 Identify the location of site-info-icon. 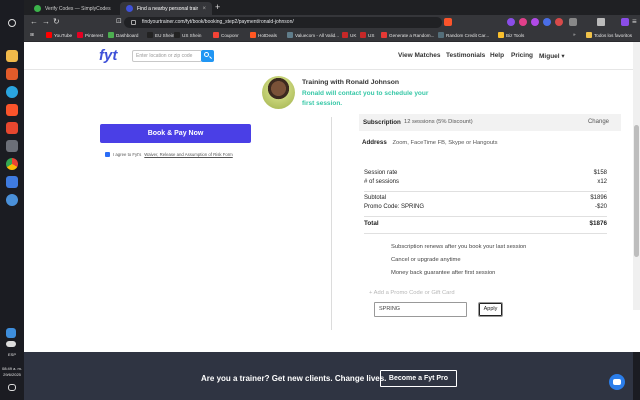
(133, 22).